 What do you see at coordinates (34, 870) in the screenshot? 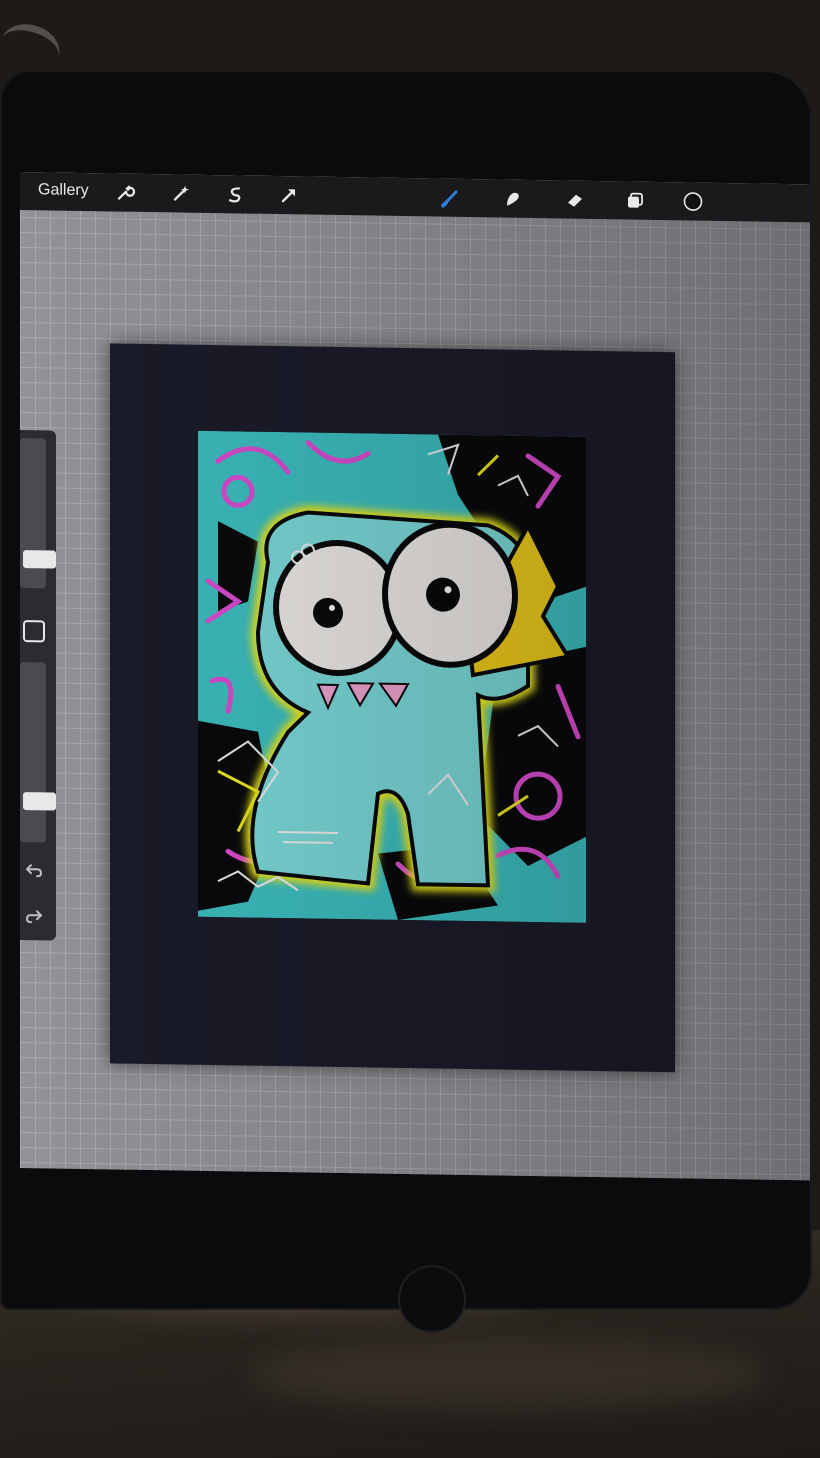
I see `undo-icon` at bounding box center [34, 870].